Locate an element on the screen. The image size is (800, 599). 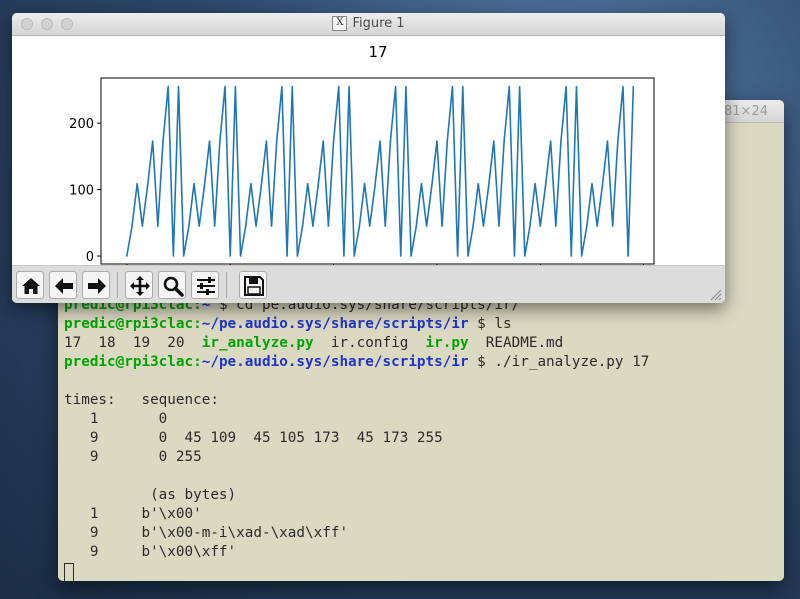
pan-button is located at coordinates (139, 285).